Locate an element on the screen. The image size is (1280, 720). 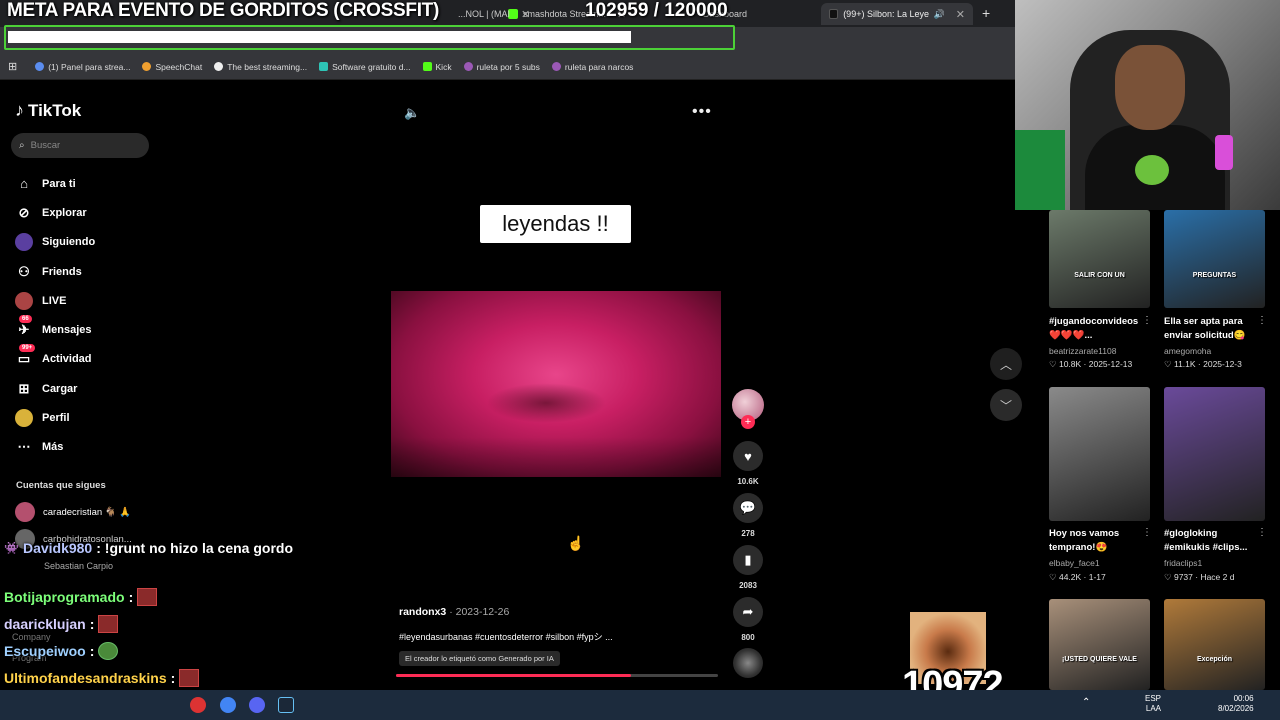
bookmark-ruleta-narcos: ruleta para narcos is located at coordinates (592, 67).